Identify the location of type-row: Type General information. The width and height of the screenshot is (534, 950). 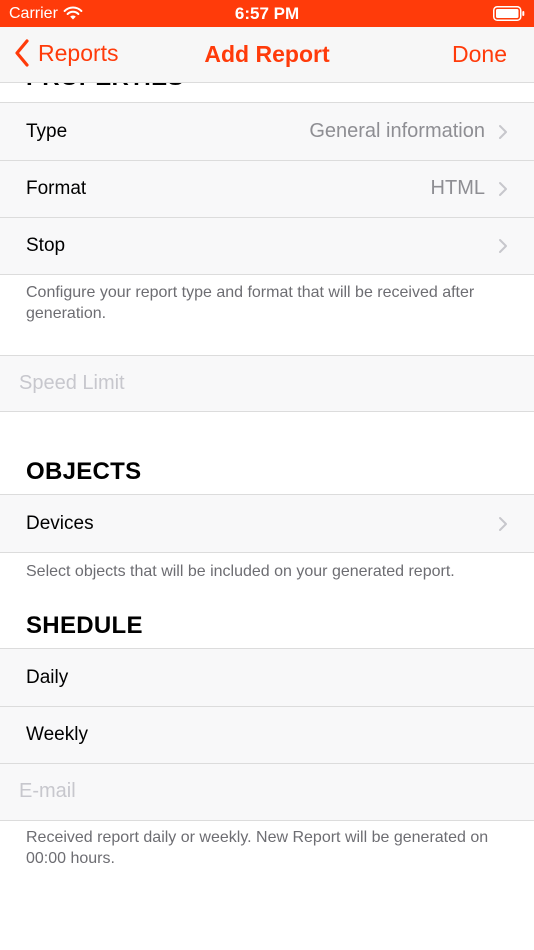
(267, 131).